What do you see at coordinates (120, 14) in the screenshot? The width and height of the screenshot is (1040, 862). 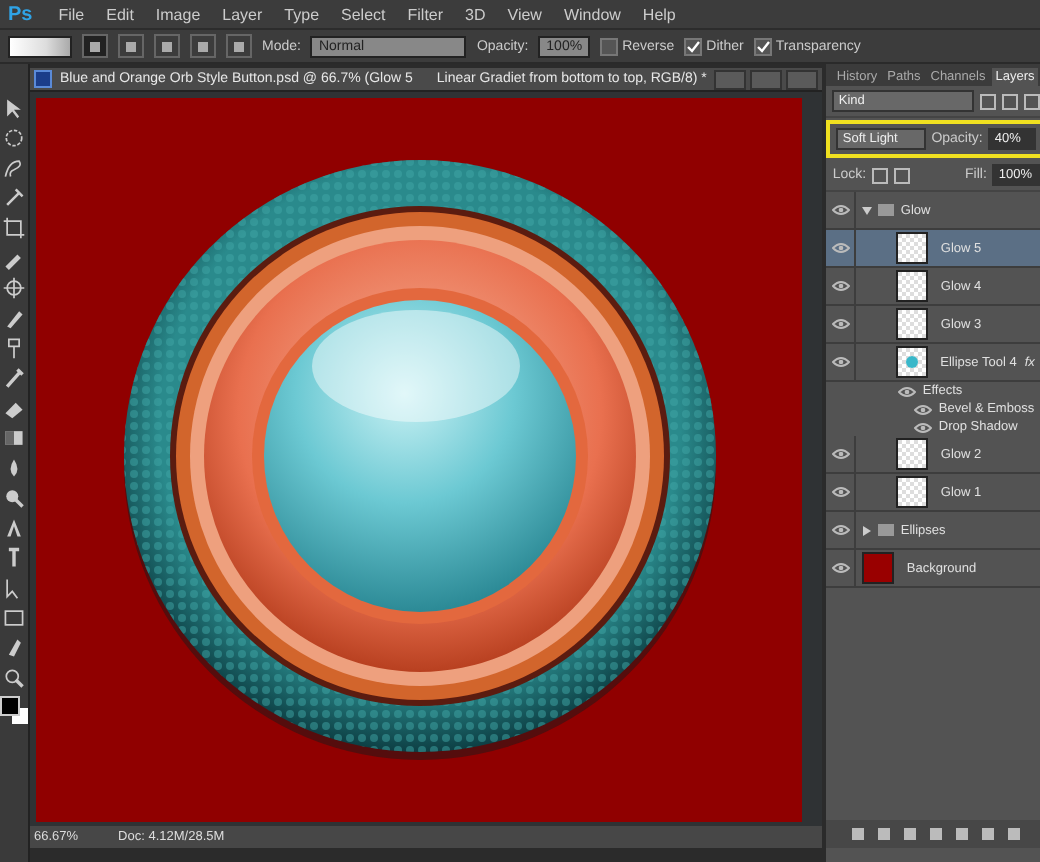 I see `menu-item: Edit` at bounding box center [120, 14].